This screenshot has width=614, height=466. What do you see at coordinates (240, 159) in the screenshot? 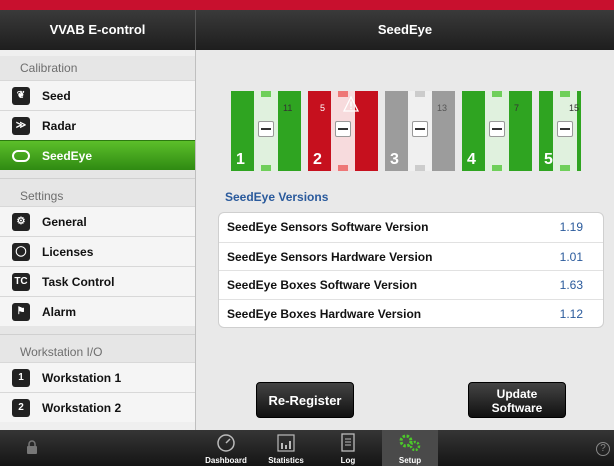
I see `row-number: 1` at bounding box center [240, 159].